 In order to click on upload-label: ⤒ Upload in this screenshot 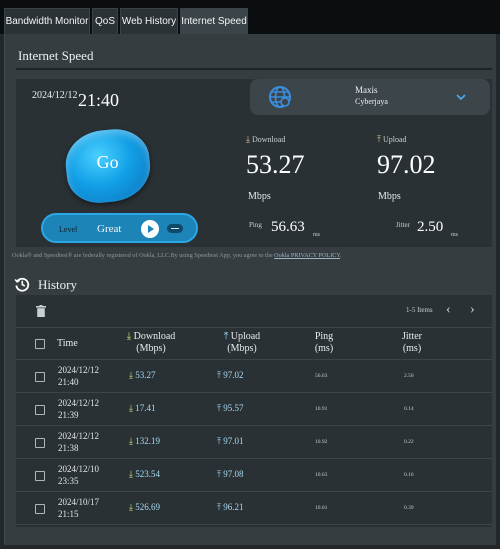, I will do `click(392, 139)`.